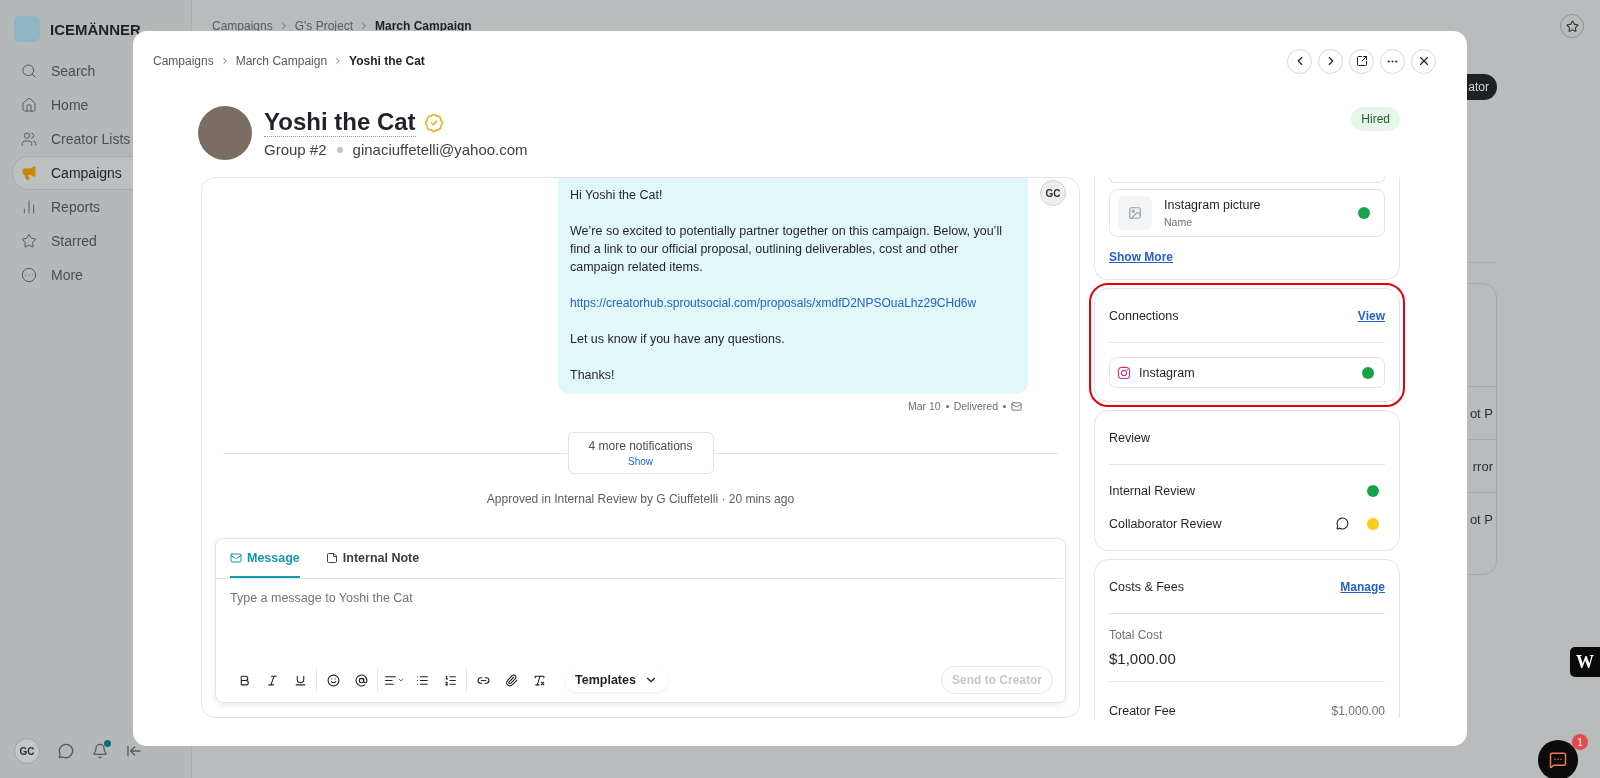 The height and width of the screenshot is (778, 1600). What do you see at coordinates (640, 598) in the screenshot?
I see `message-input: Type a message to Yoshi the Cat` at bounding box center [640, 598].